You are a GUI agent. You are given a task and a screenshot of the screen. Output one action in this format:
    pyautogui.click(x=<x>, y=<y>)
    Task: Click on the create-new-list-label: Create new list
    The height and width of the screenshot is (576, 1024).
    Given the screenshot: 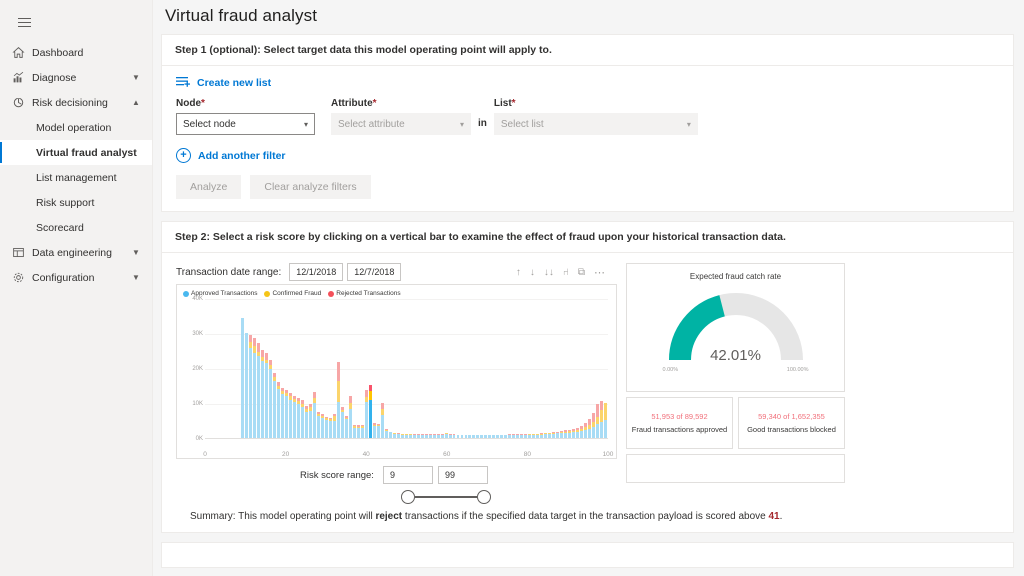 What is the action you would take?
    pyautogui.click(x=234, y=82)
    